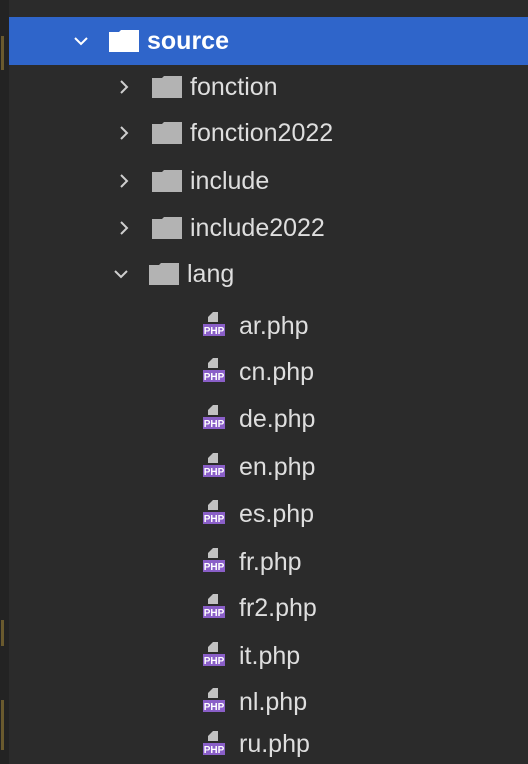  I want to click on tree-row-file: PHP fr.php, so click(268, 562).